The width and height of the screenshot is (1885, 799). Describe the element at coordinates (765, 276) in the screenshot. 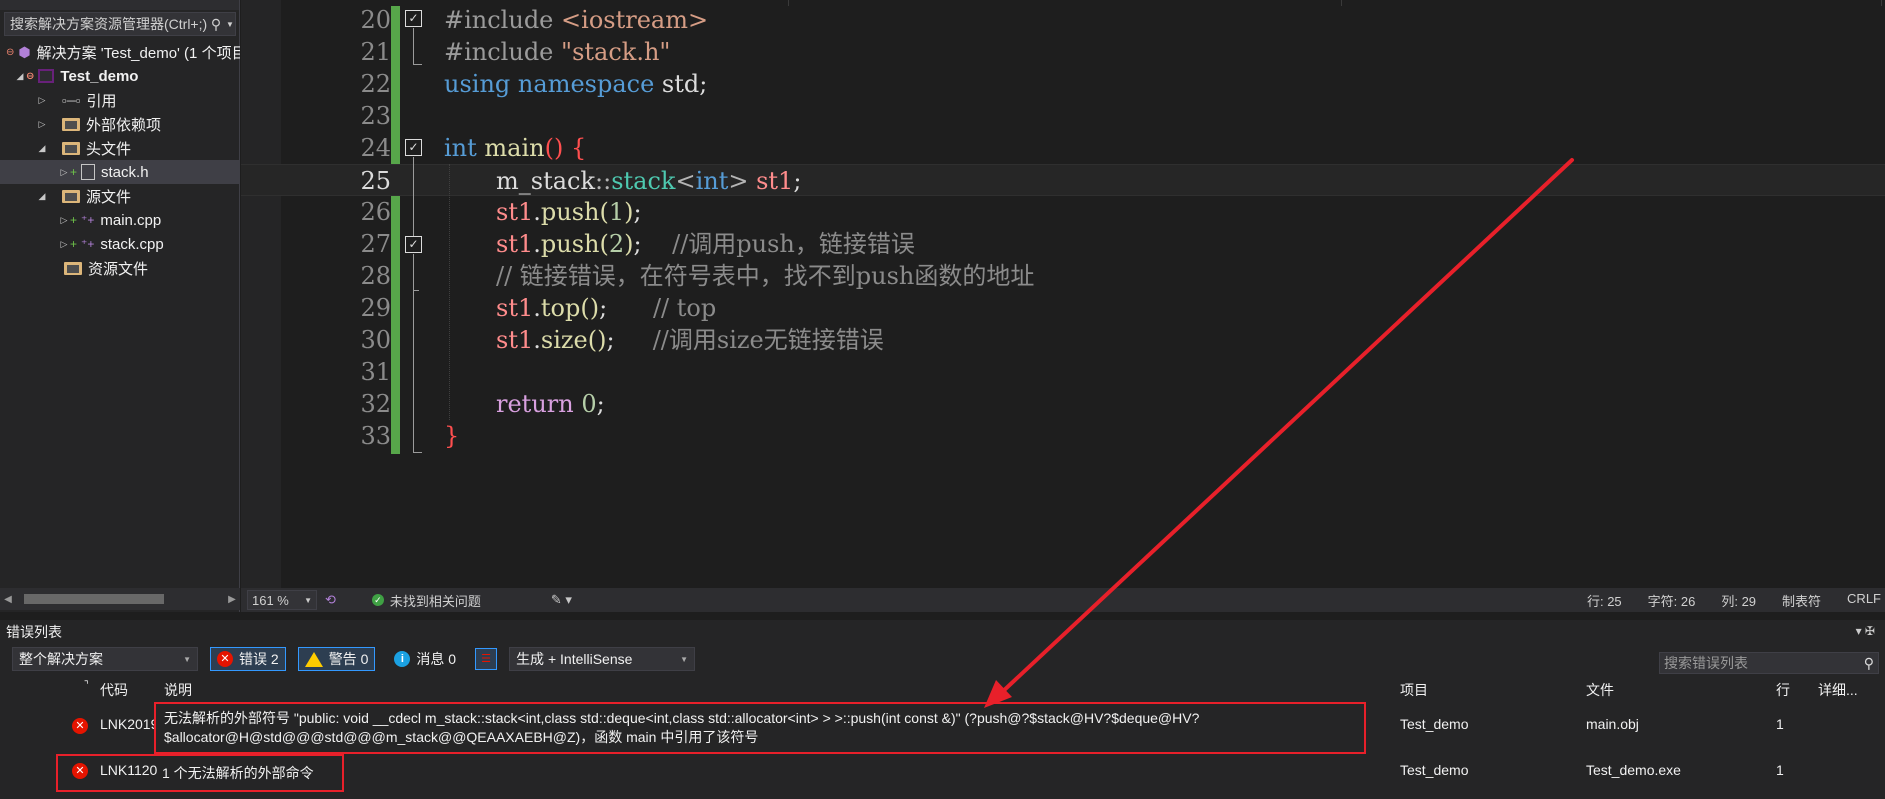

I see `code-text: // 链接错误，在符号表中，找不到push函数的地址` at that location.